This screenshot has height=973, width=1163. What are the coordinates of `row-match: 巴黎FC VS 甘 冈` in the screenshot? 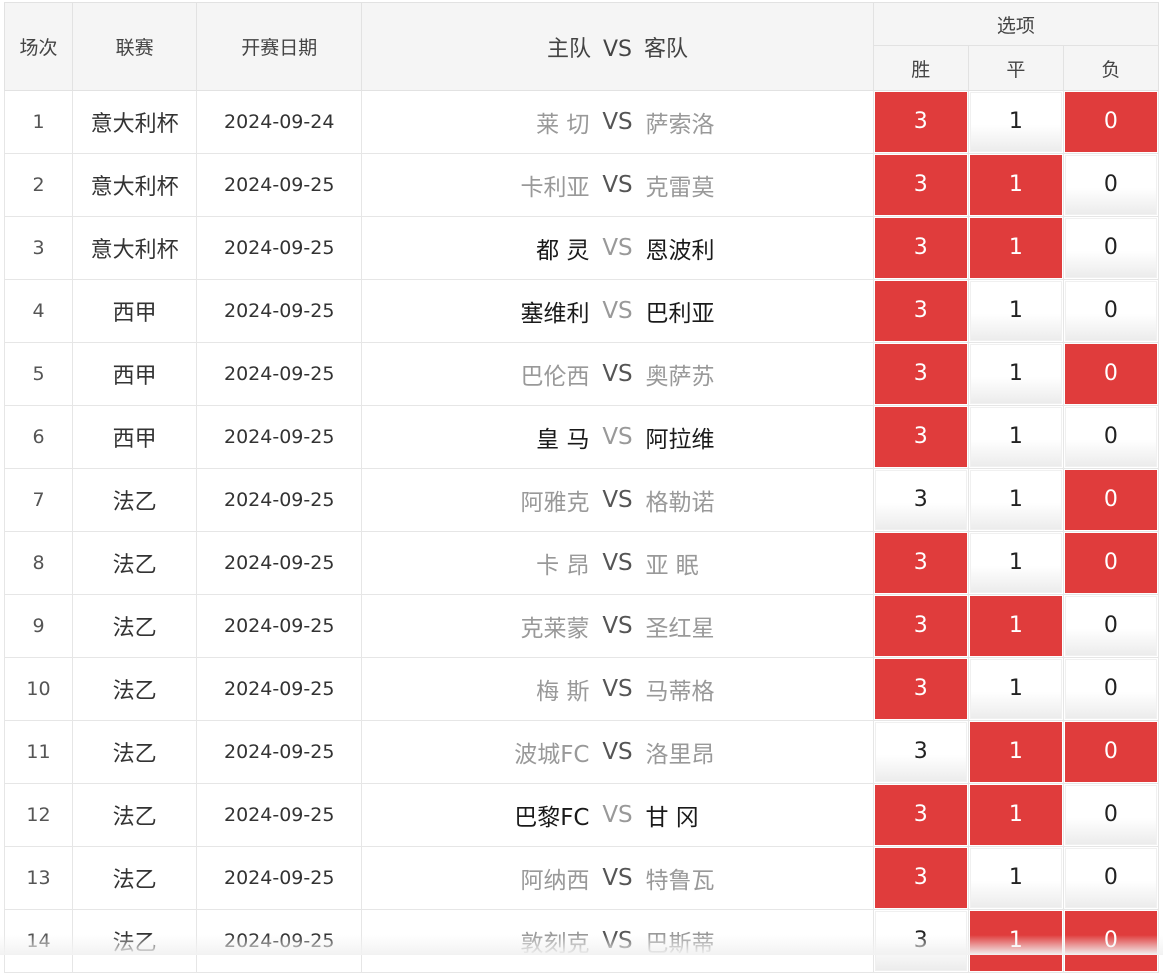 It's located at (617, 815).